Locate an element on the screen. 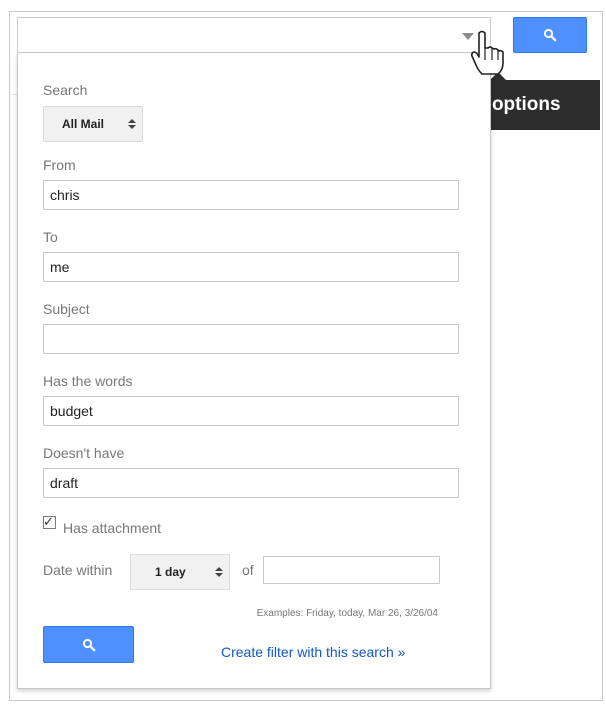 The image size is (606, 705). has-attachment-label: Has attachment is located at coordinates (112, 528).